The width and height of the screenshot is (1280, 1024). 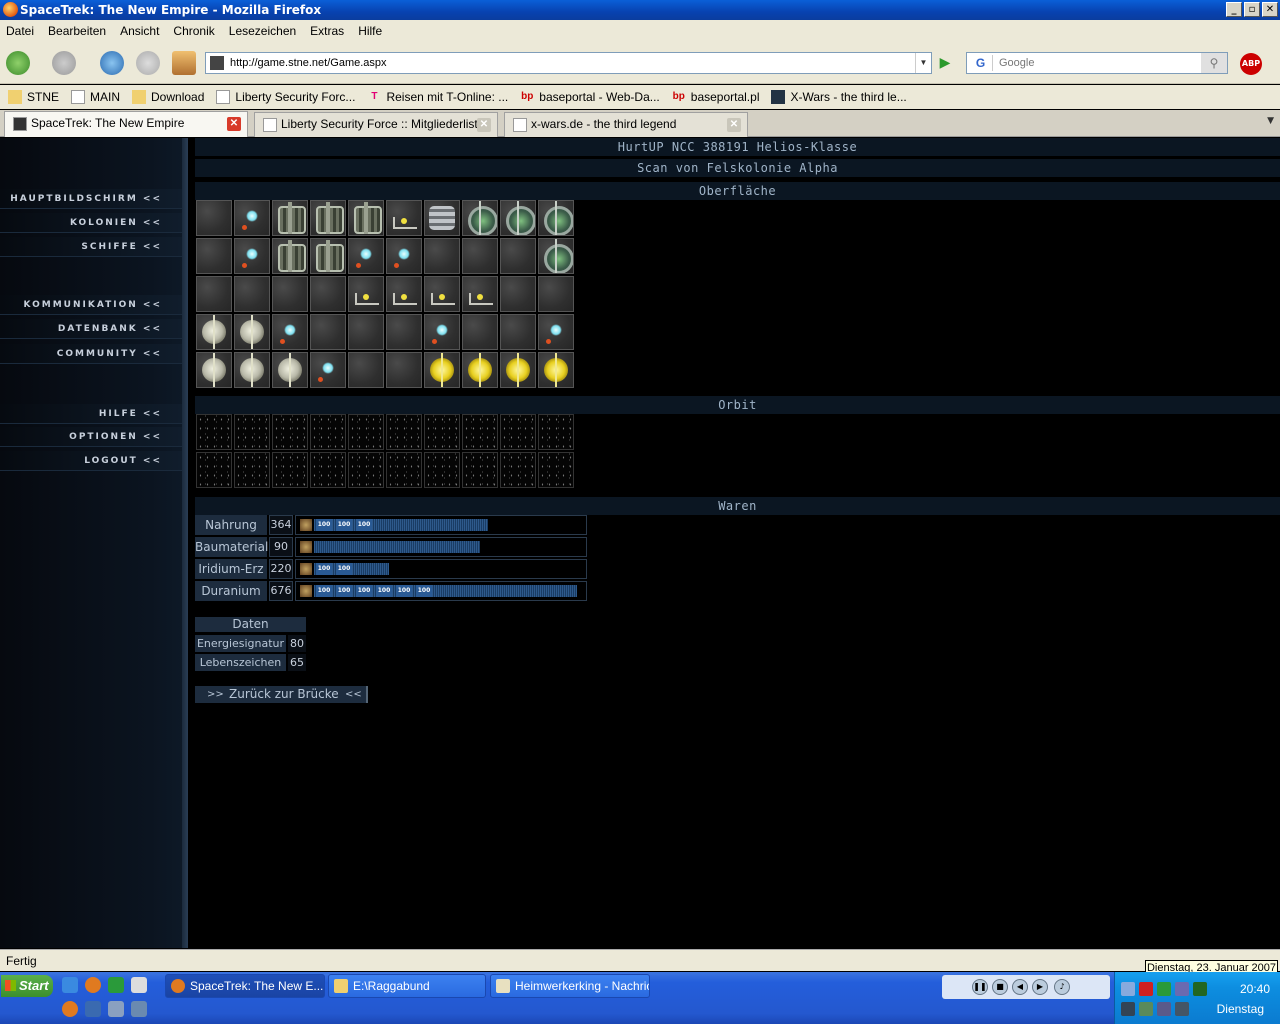 What do you see at coordinates (1270, 121) in the screenshot?
I see `tab-list-chevron-icon: ▼` at bounding box center [1270, 121].